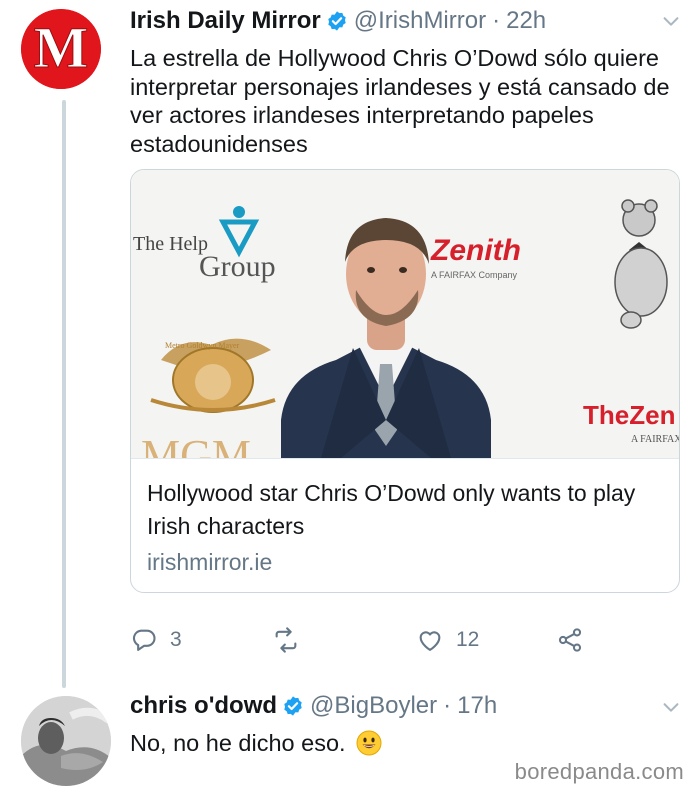 The height and width of the screenshot is (795, 700). What do you see at coordinates (405, 562) in the screenshot?
I see `card-domain: irishmirror.ie` at bounding box center [405, 562].